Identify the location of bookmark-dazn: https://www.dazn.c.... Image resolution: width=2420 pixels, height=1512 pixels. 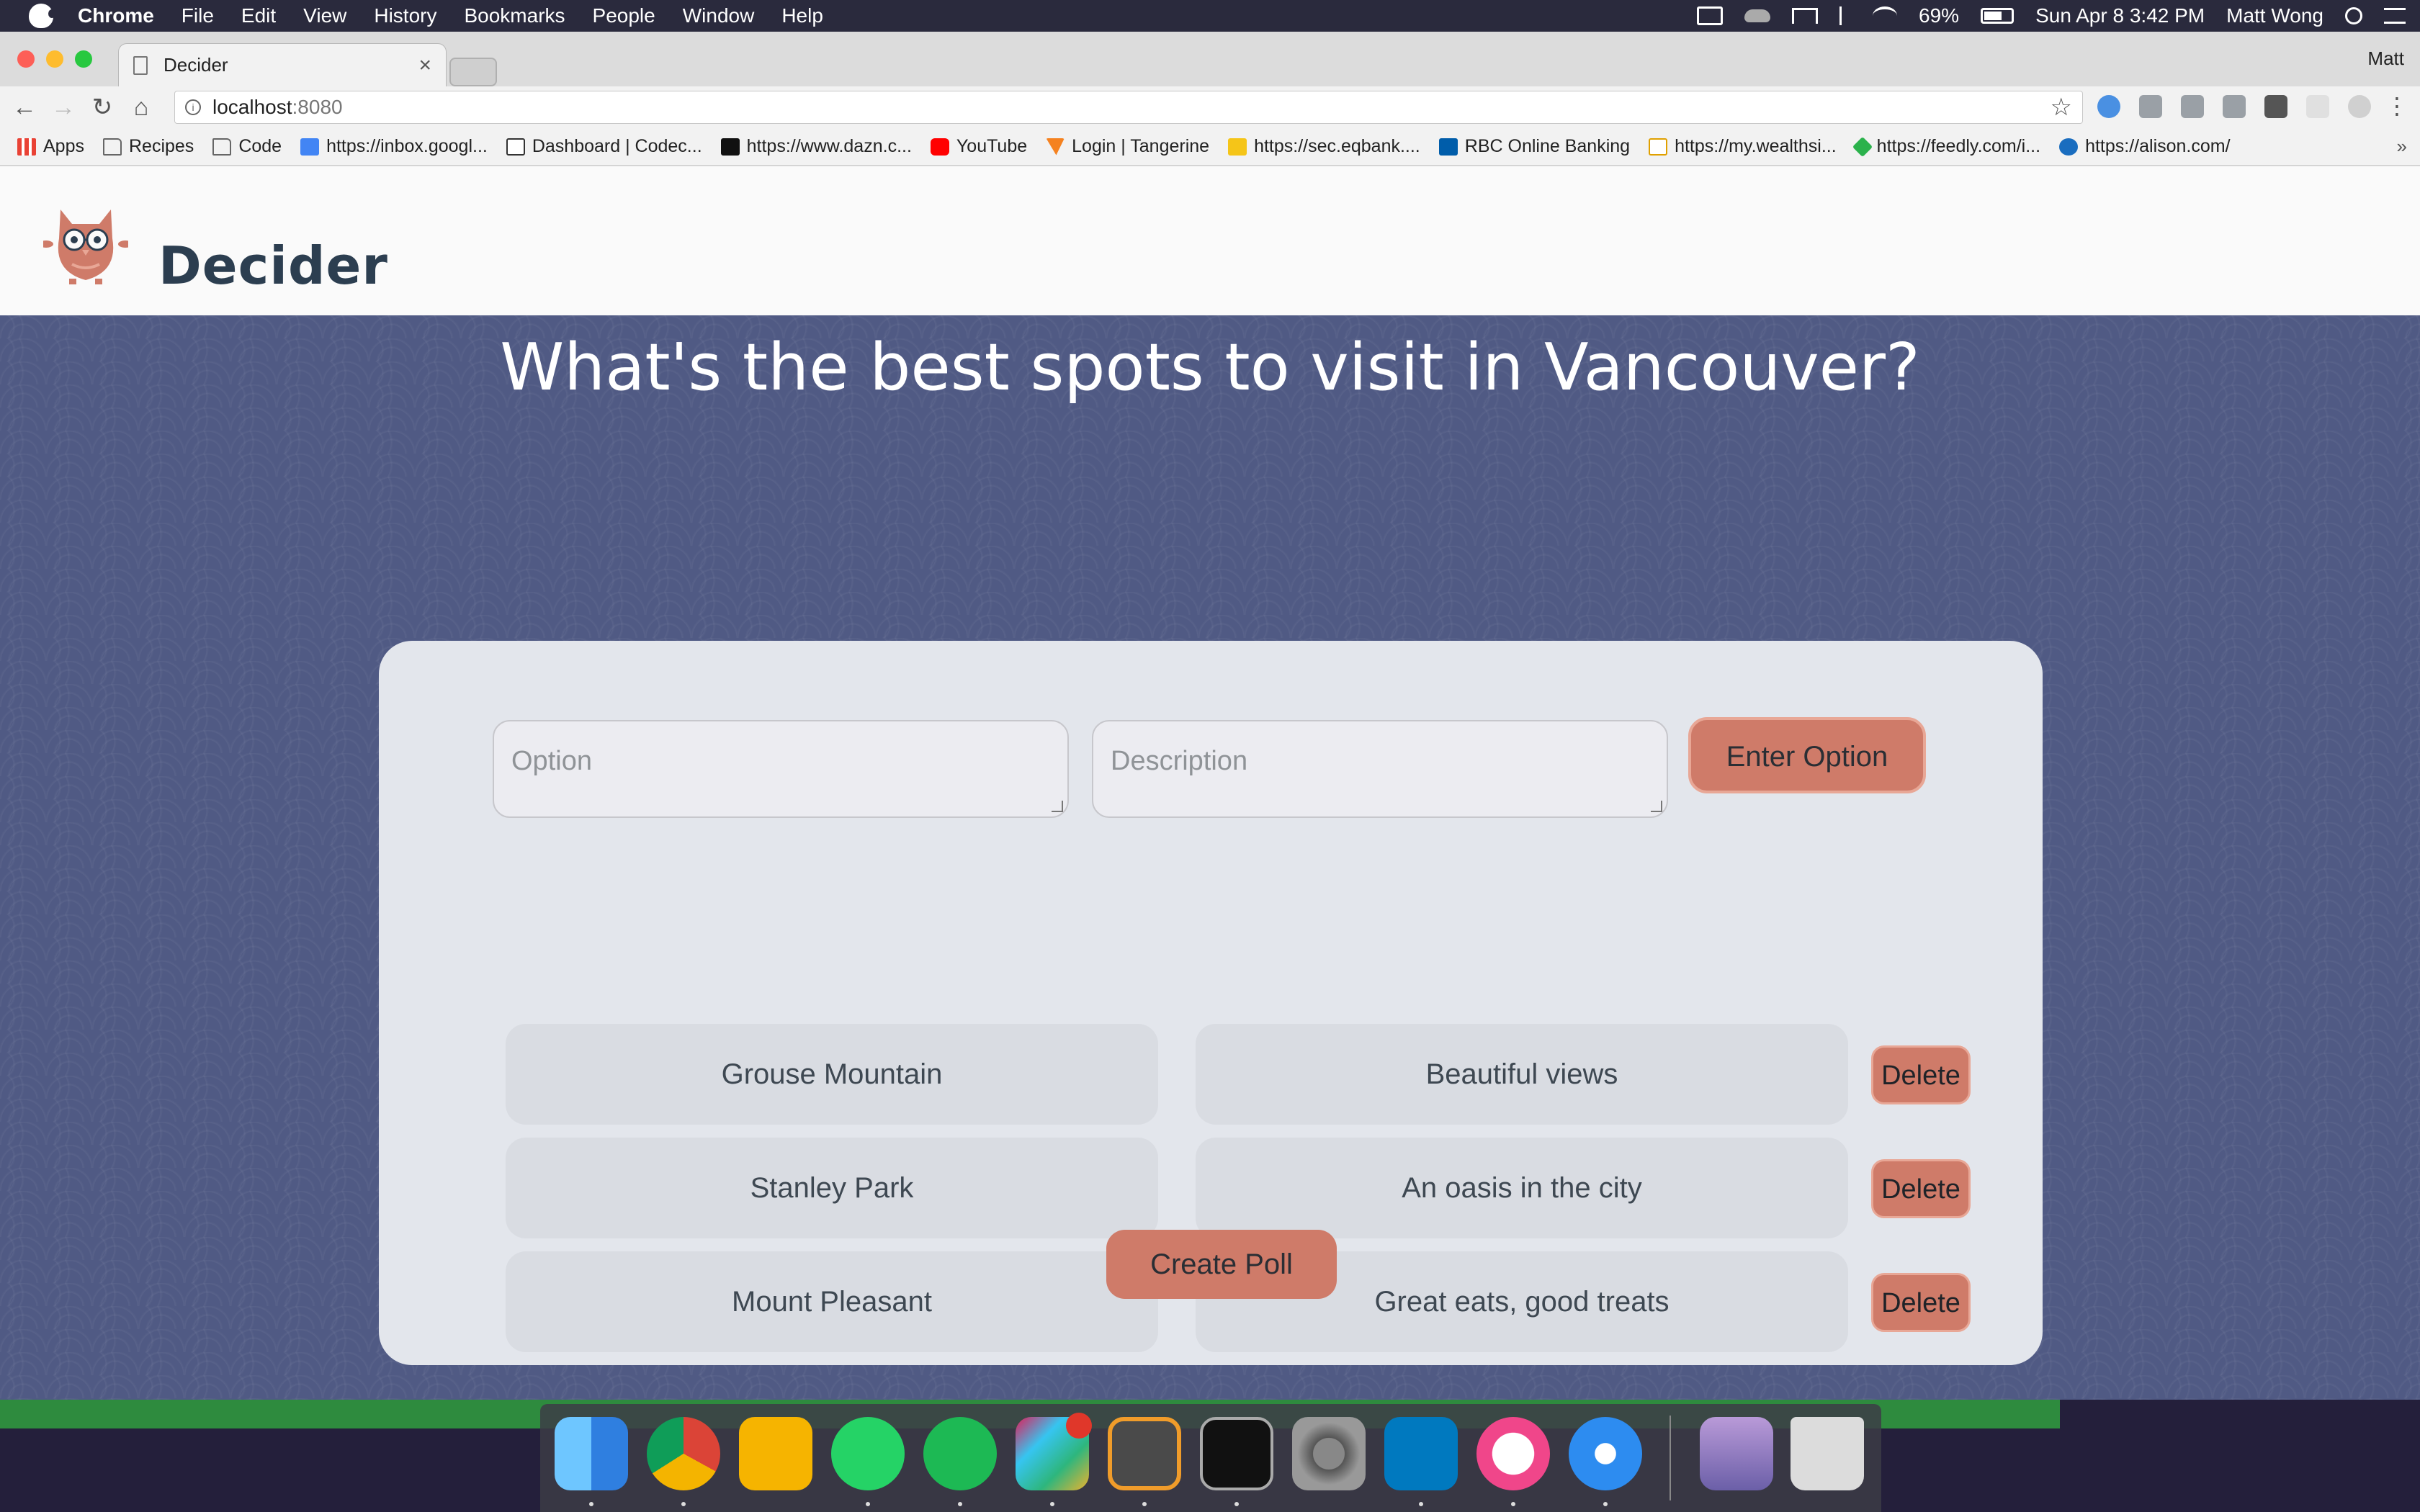
(816, 146).